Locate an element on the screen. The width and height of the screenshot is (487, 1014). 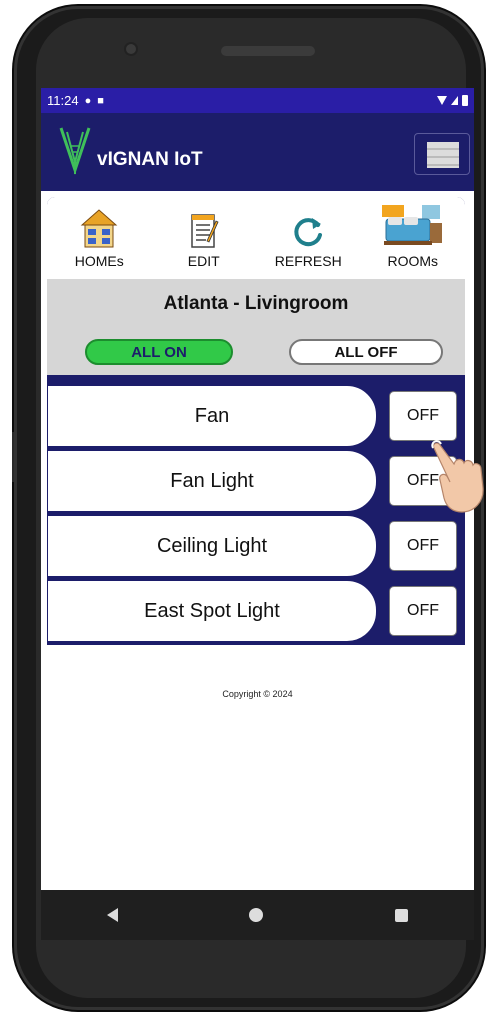
toolbar: HOMEs EDIT REFRESH ROOMs is located at coordinates (256, 238).